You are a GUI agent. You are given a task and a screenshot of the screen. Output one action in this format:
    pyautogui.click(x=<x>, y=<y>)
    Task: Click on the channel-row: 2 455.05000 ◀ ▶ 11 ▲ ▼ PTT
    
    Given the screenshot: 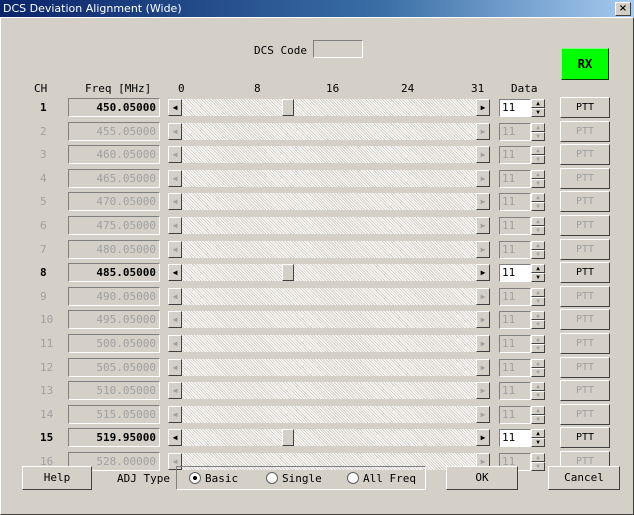 What is the action you would take?
    pyautogui.click(x=317, y=132)
    